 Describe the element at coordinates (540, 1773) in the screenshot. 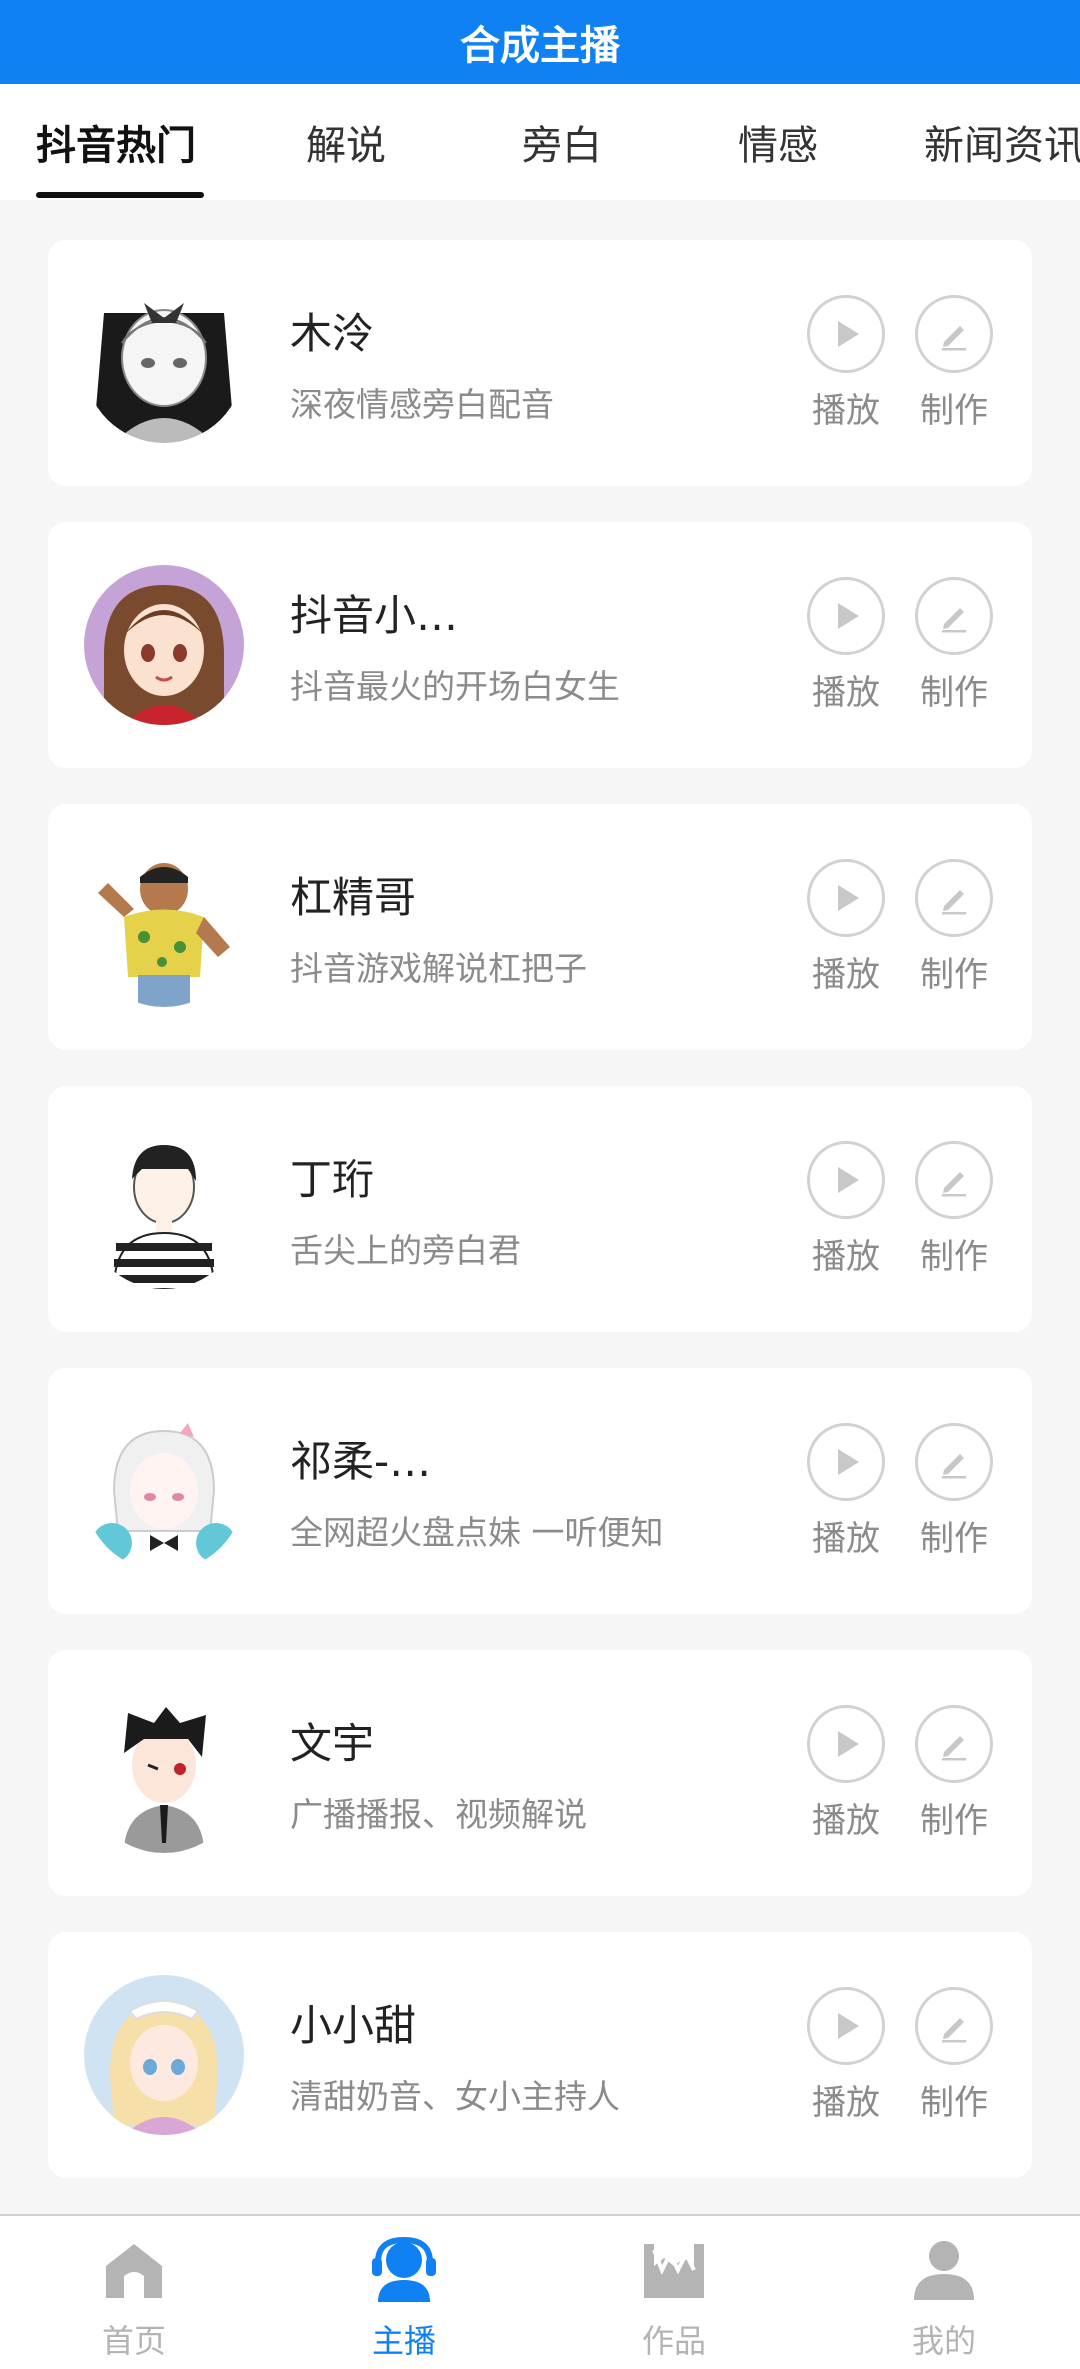

I see `anchor-card: 文宇 广播播报、视频解说 播放 制作` at that location.